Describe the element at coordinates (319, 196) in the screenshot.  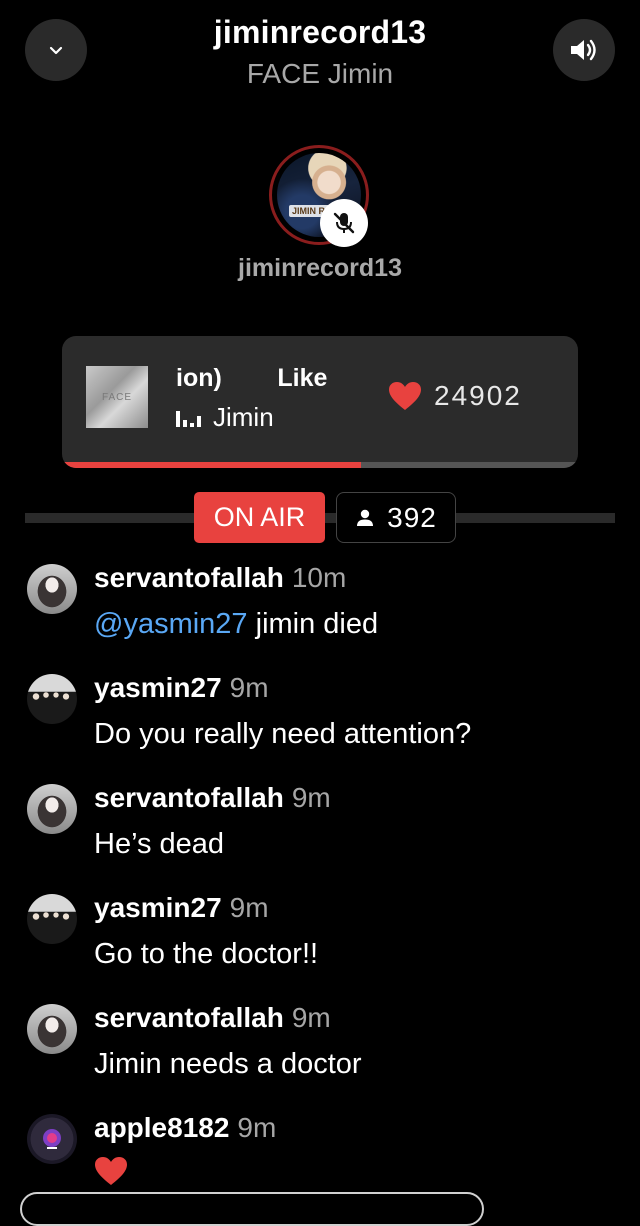
I see `host-avatar: JIMIN REC` at that location.